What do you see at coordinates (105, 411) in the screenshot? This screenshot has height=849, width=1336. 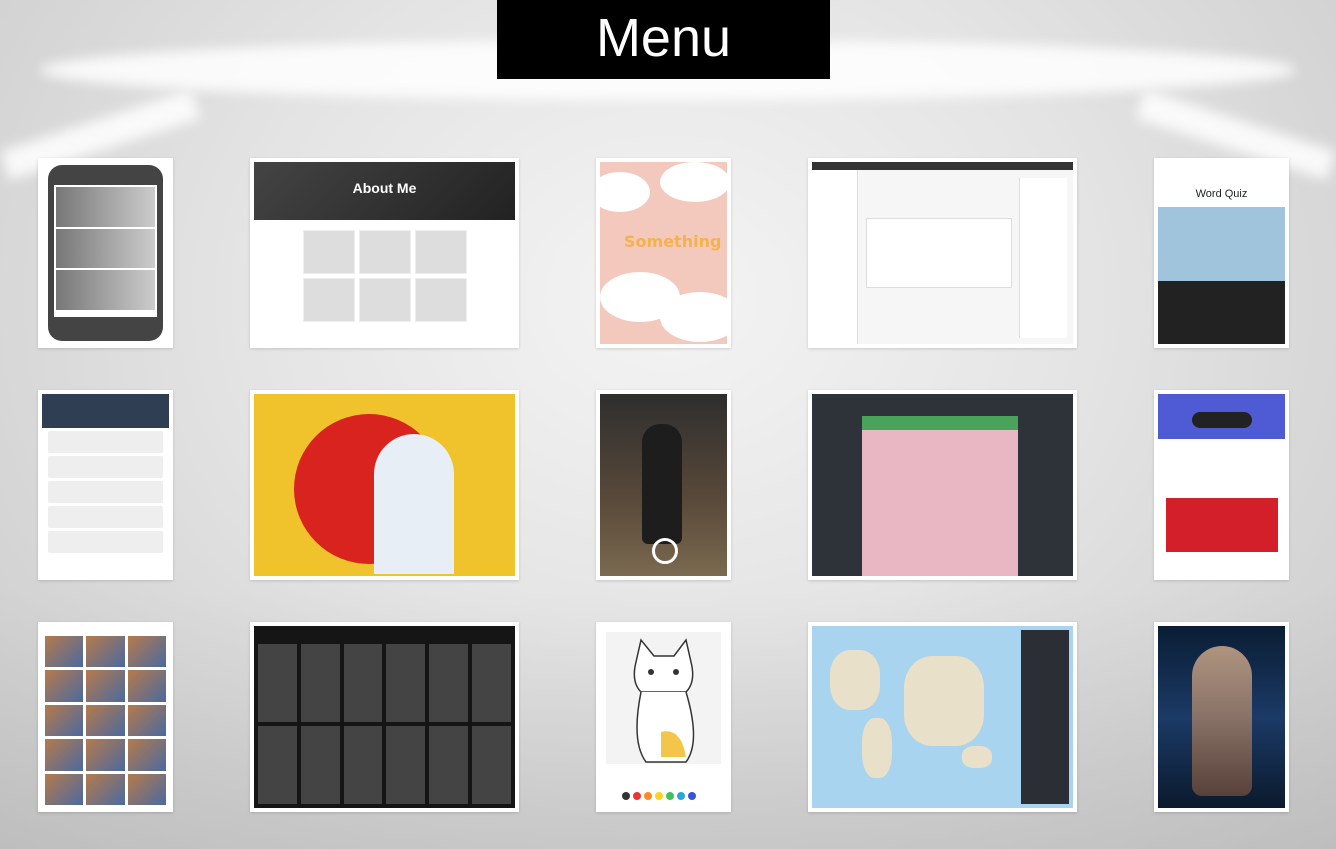 I see `line-header` at bounding box center [105, 411].